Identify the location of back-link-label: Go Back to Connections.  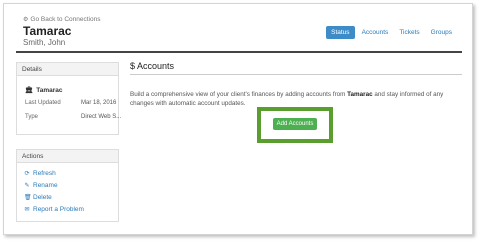
(65, 19).